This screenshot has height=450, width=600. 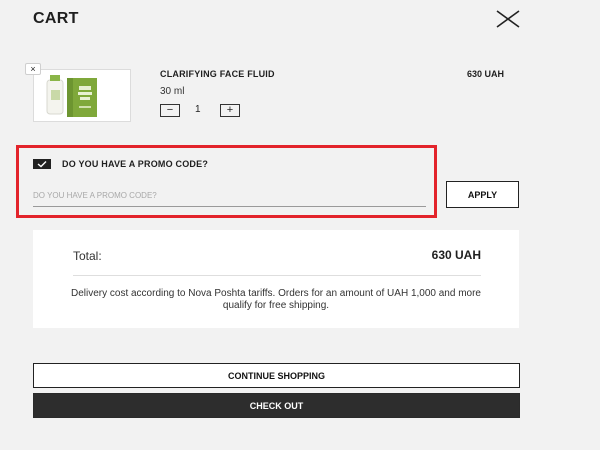 I want to click on promo-code-input, so click(x=229, y=196).